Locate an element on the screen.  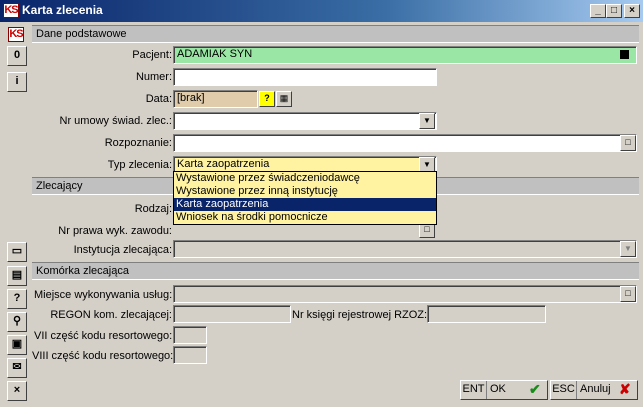
zero-button: 0 is located at coordinates (17, 56).